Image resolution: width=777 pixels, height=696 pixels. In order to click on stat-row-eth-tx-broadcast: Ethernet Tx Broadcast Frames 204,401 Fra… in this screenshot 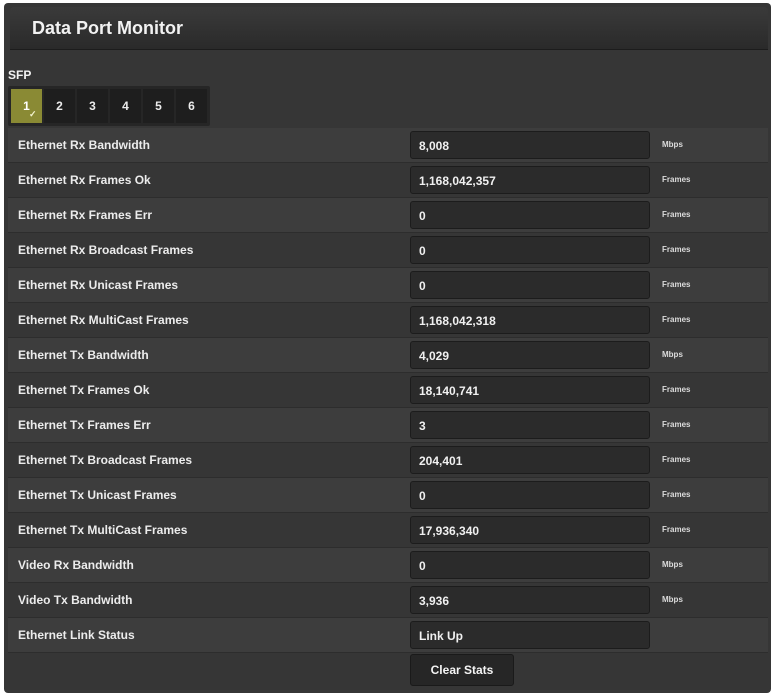, I will do `click(388, 460)`.